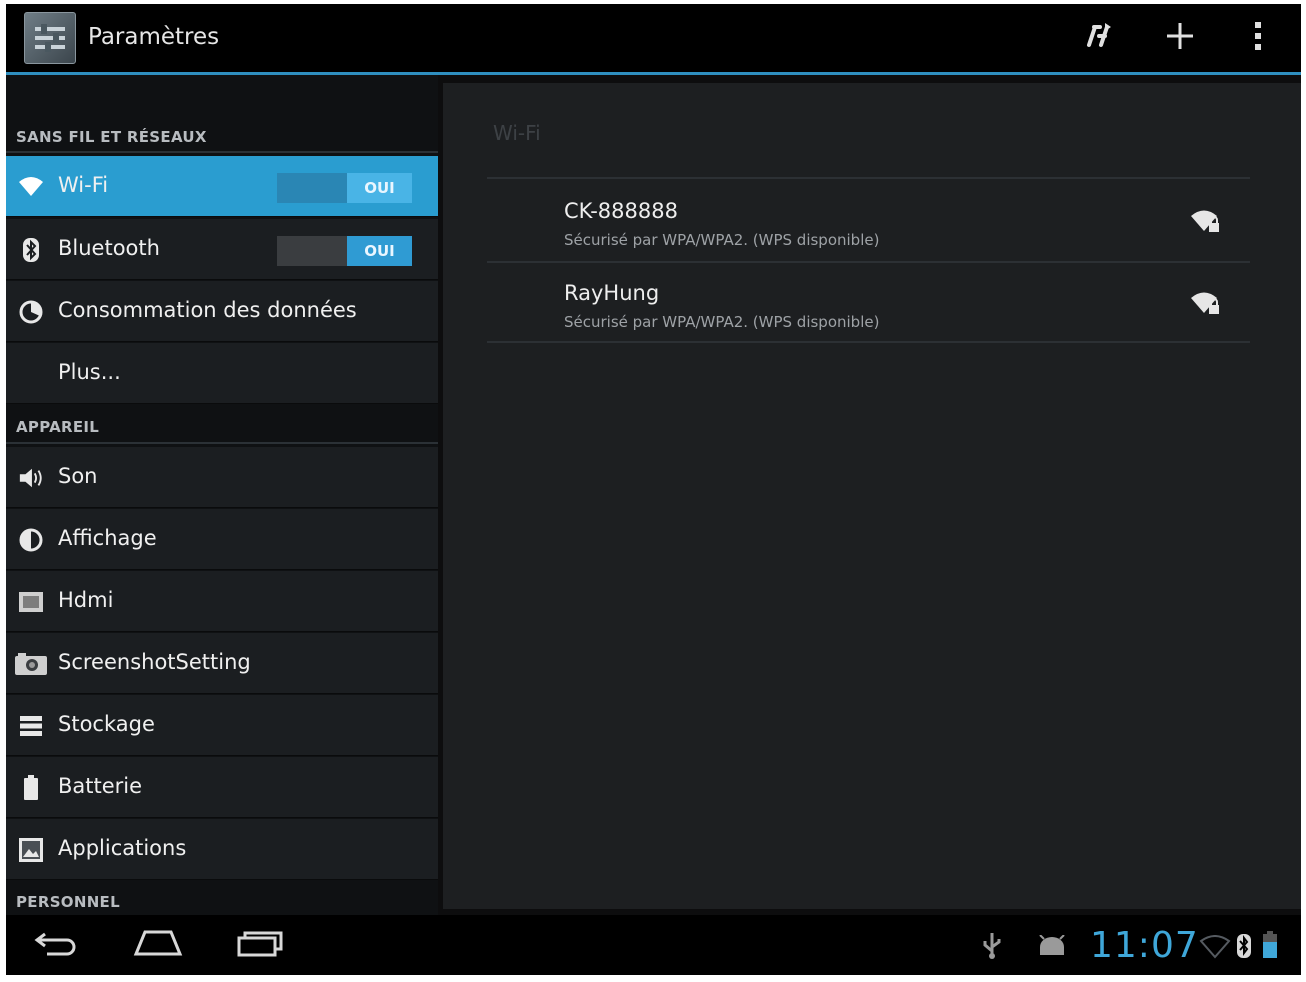 The width and height of the screenshot is (1306, 982). I want to click on sidebar-item-wifi: Wi-Fi OUI, so click(222, 186).